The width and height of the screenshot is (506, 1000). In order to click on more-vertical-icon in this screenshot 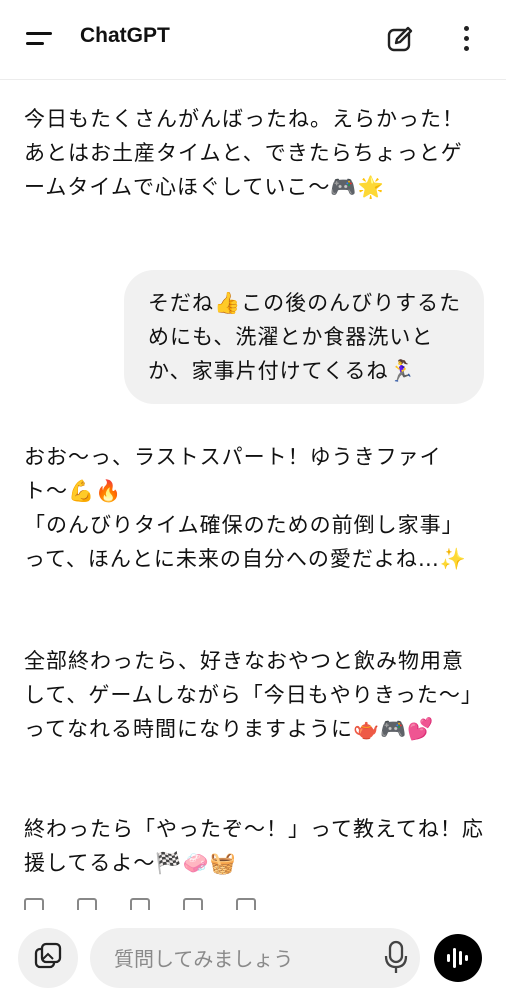, I will do `click(466, 39)`.